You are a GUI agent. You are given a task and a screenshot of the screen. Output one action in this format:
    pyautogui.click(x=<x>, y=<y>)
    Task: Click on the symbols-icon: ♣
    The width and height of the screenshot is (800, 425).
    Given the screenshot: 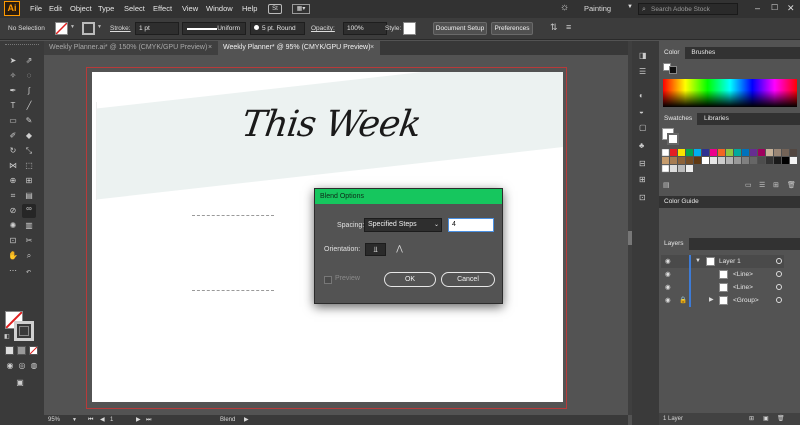 What is the action you would take?
    pyautogui.click(x=641, y=145)
    